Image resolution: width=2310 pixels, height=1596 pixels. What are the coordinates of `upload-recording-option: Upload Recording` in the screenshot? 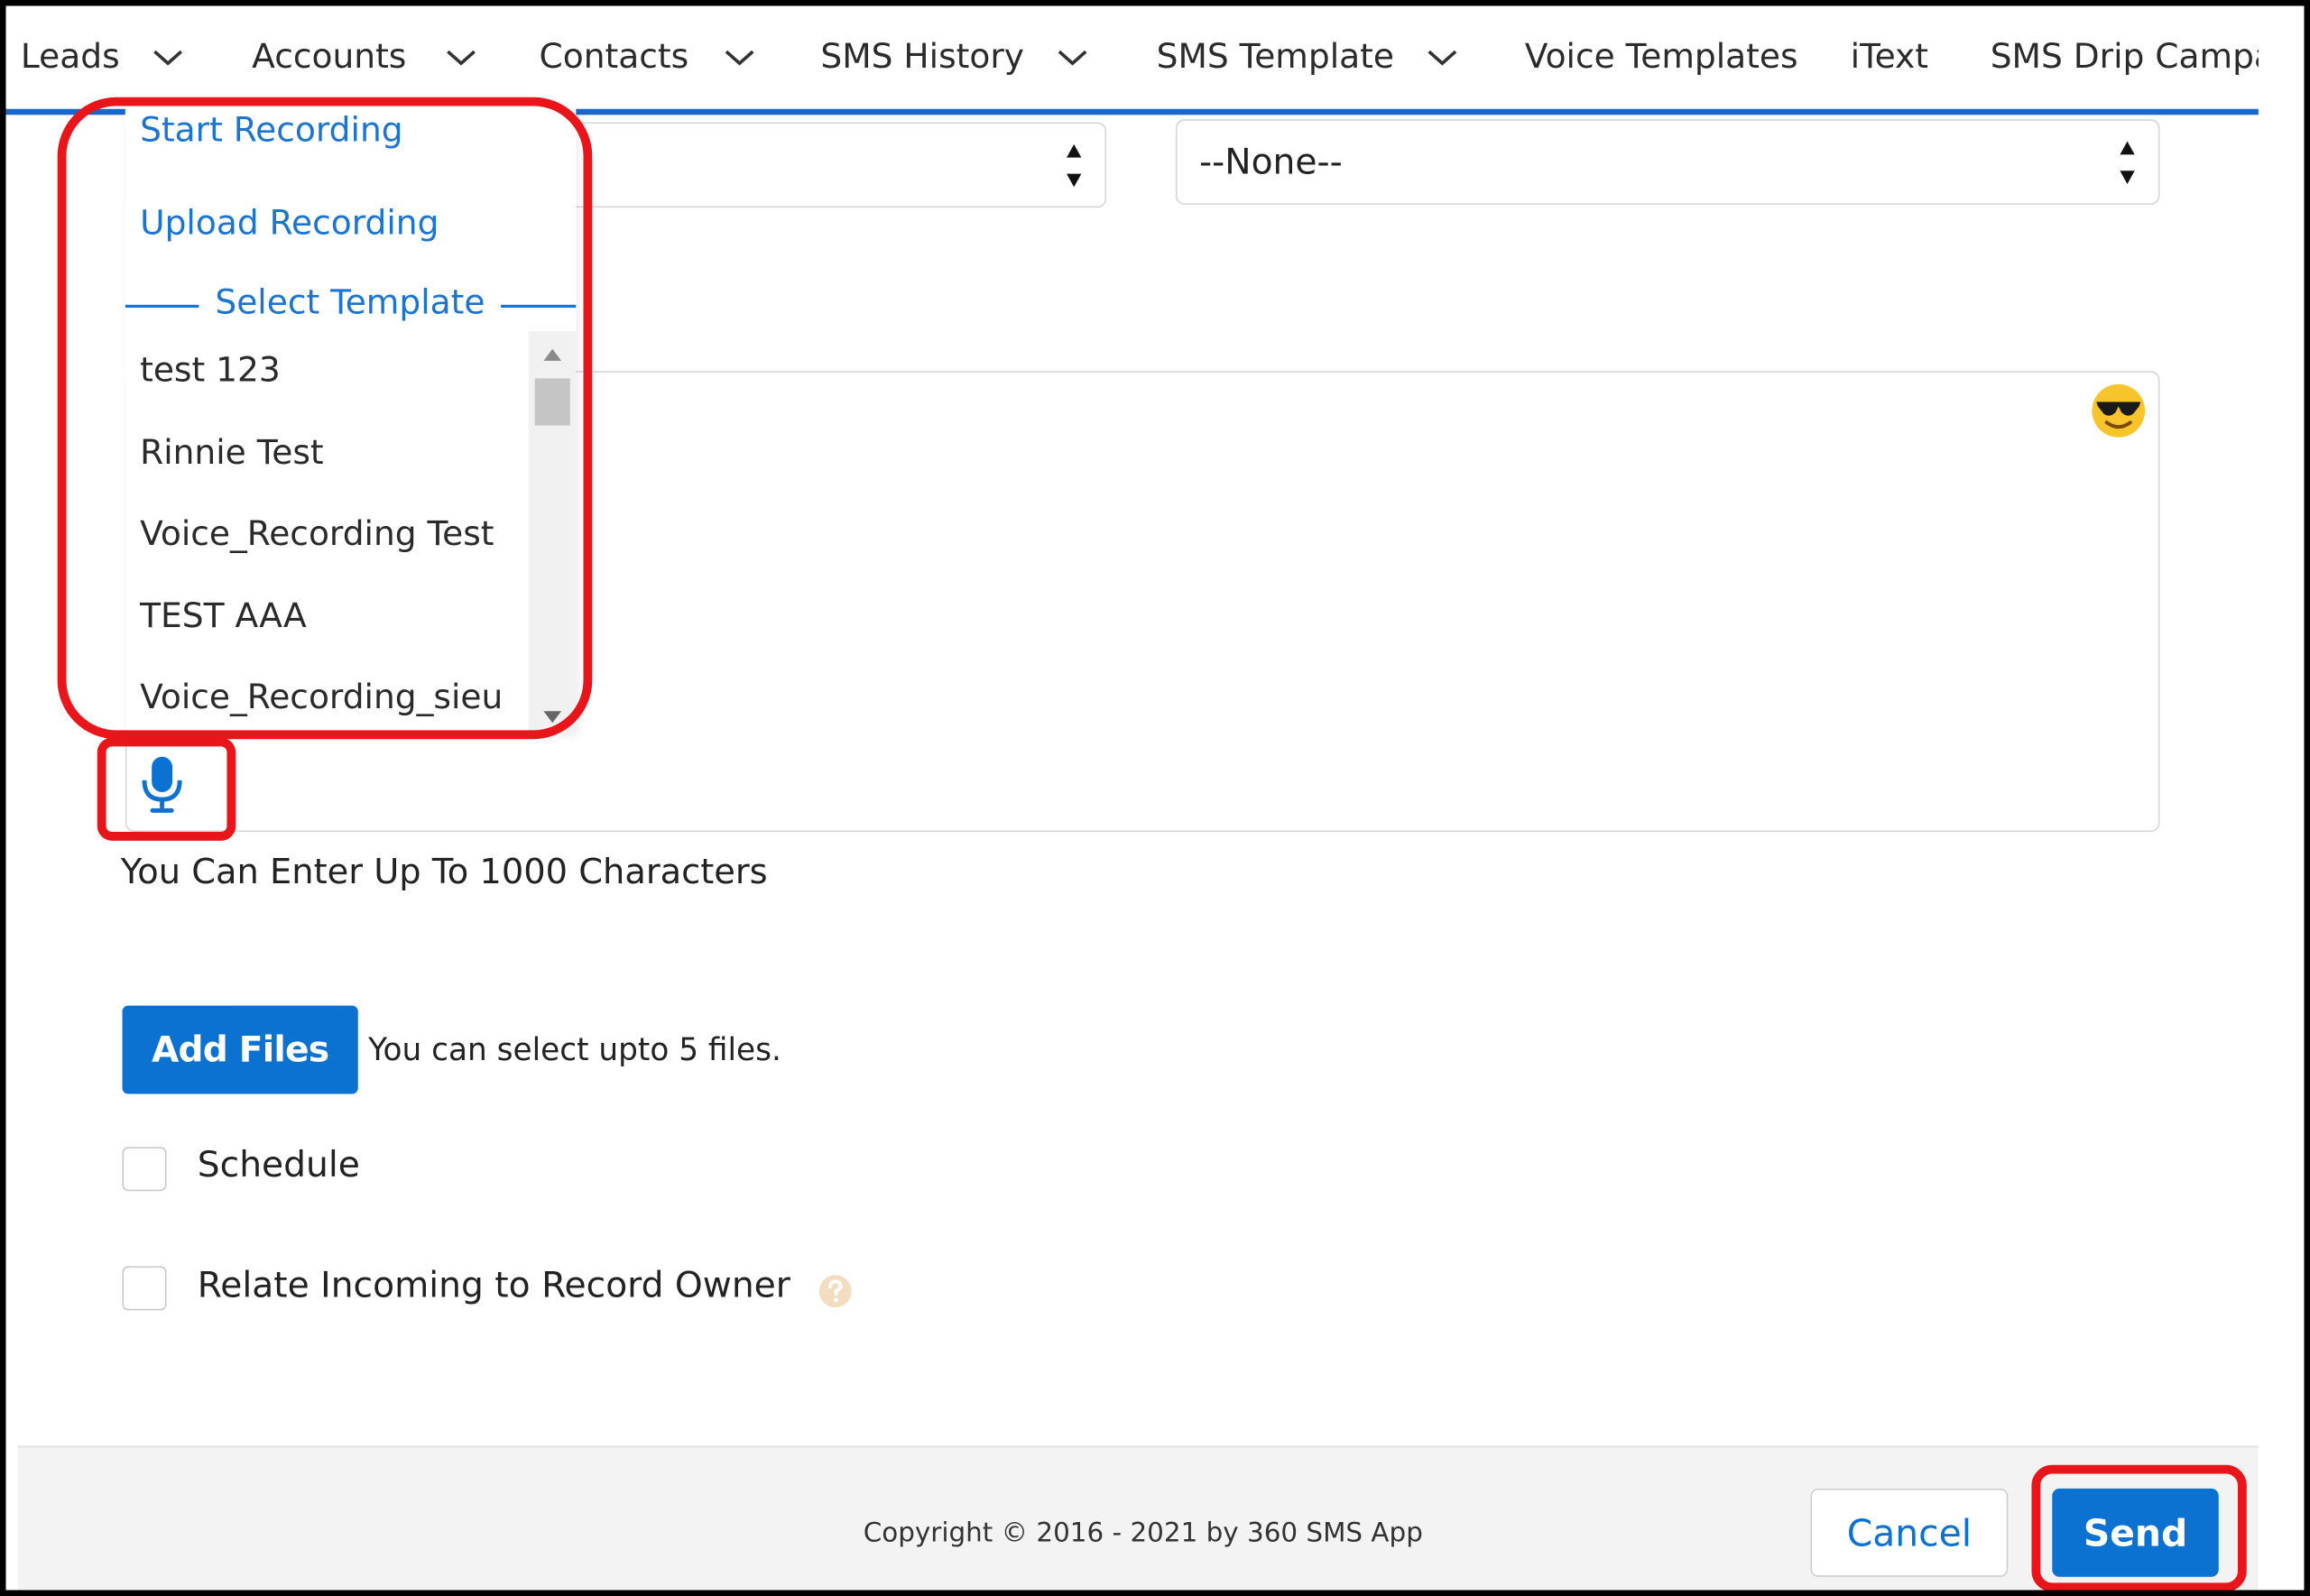 It's located at (289, 224).